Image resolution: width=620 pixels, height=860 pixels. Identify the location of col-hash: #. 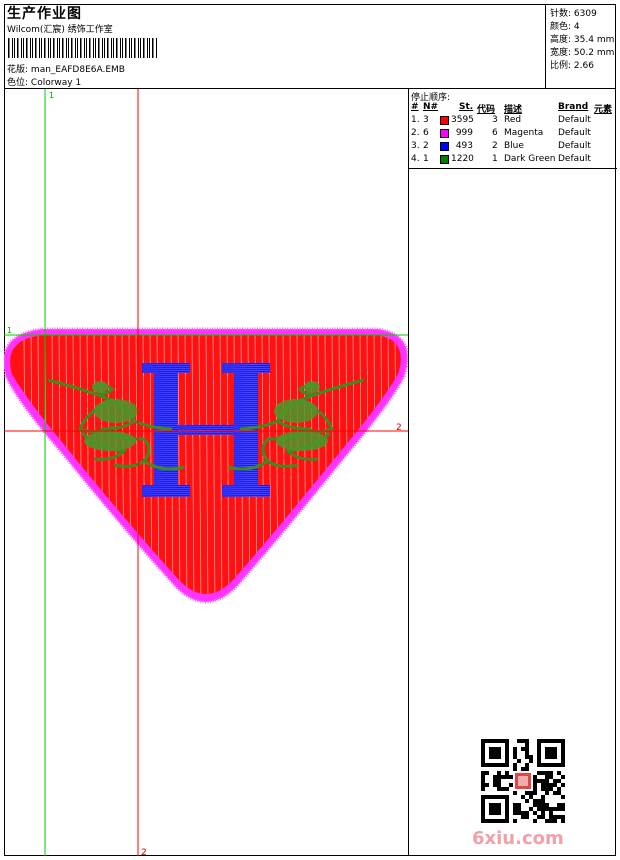
(415, 107).